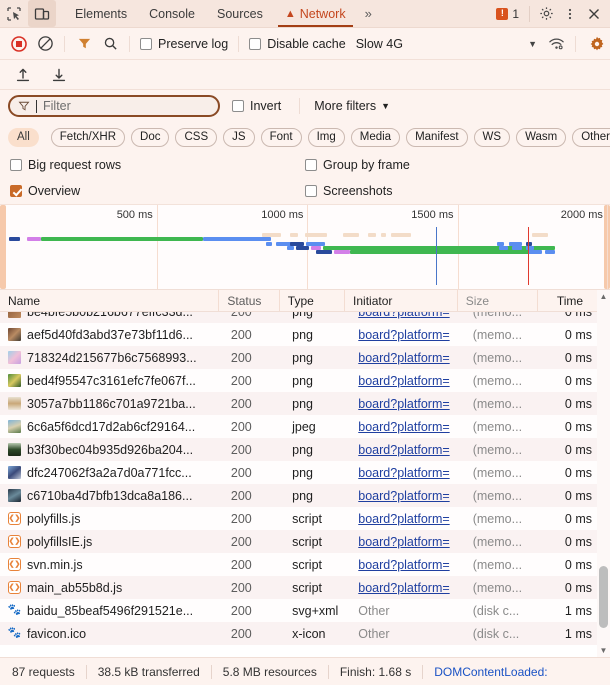 This screenshot has height=685, width=610. I want to click on scroll-up-arrow-icon: ▲, so click(603, 296).